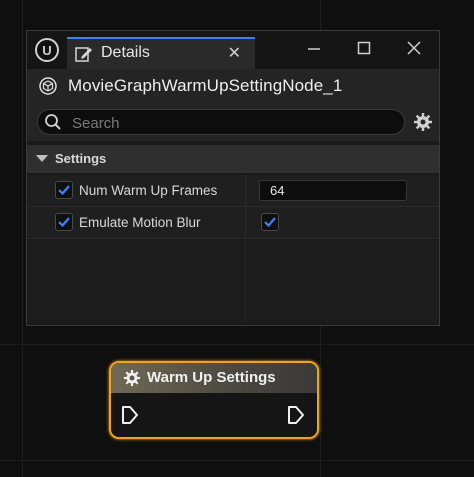 The image size is (474, 477). What do you see at coordinates (333, 190) in the screenshot?
I see `num-warm-up-frames-input: 64` at bounding box center [333, 190].